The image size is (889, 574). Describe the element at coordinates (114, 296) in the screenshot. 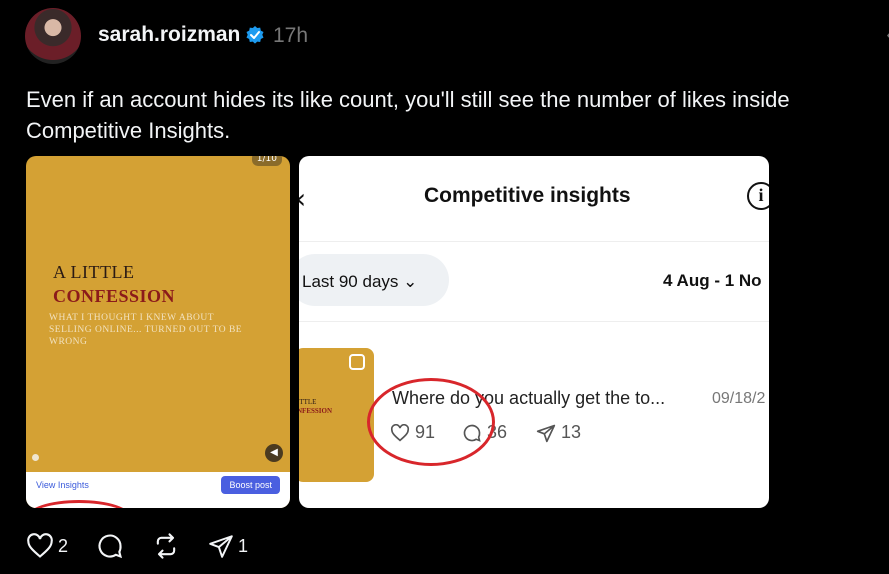

I see `image-title-line2: CONFESSION` at that location.